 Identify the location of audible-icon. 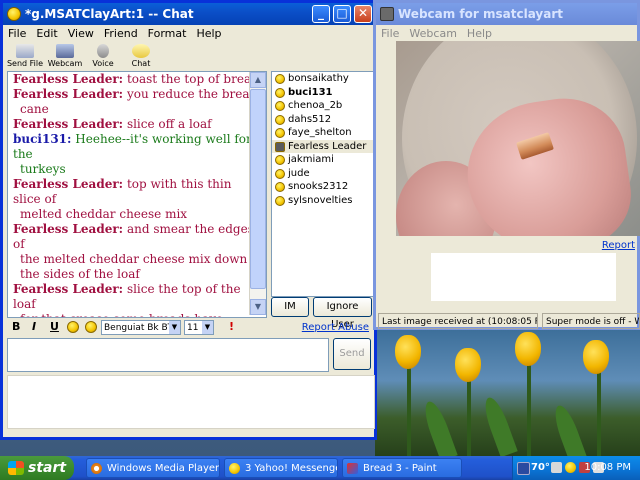
(91, 327).